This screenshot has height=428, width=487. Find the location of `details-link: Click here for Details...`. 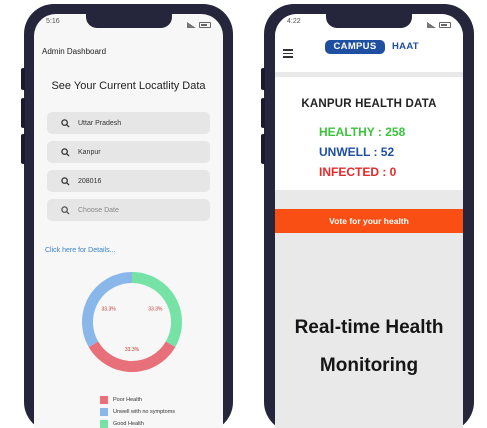

details-link: Click here for Details... is located at coordinates (80, 250).